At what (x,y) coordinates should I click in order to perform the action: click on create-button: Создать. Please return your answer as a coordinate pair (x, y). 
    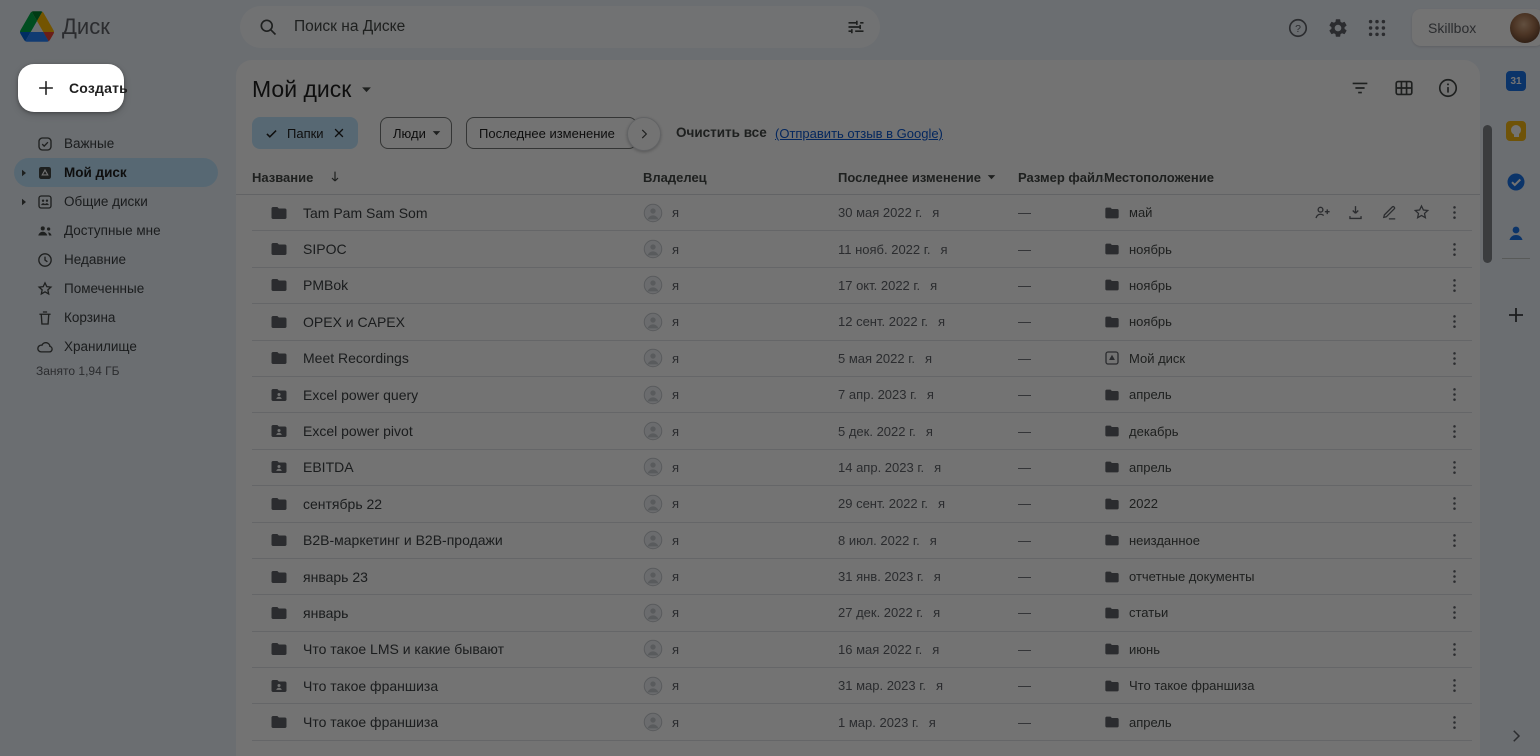
    Looking at the image, I should click on (73, 88).